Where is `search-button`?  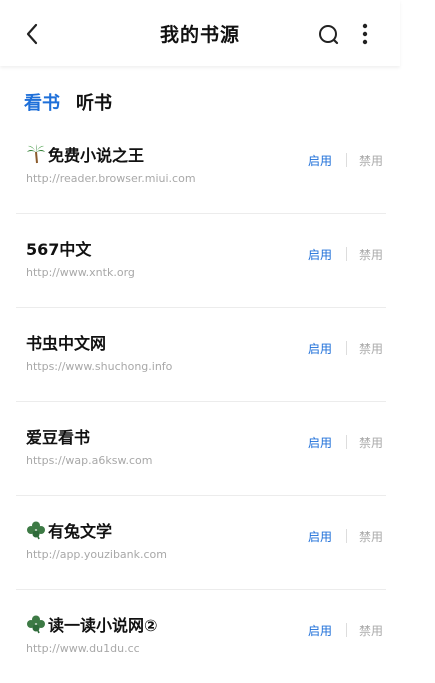 search-button is located at coordinates (329, 35).